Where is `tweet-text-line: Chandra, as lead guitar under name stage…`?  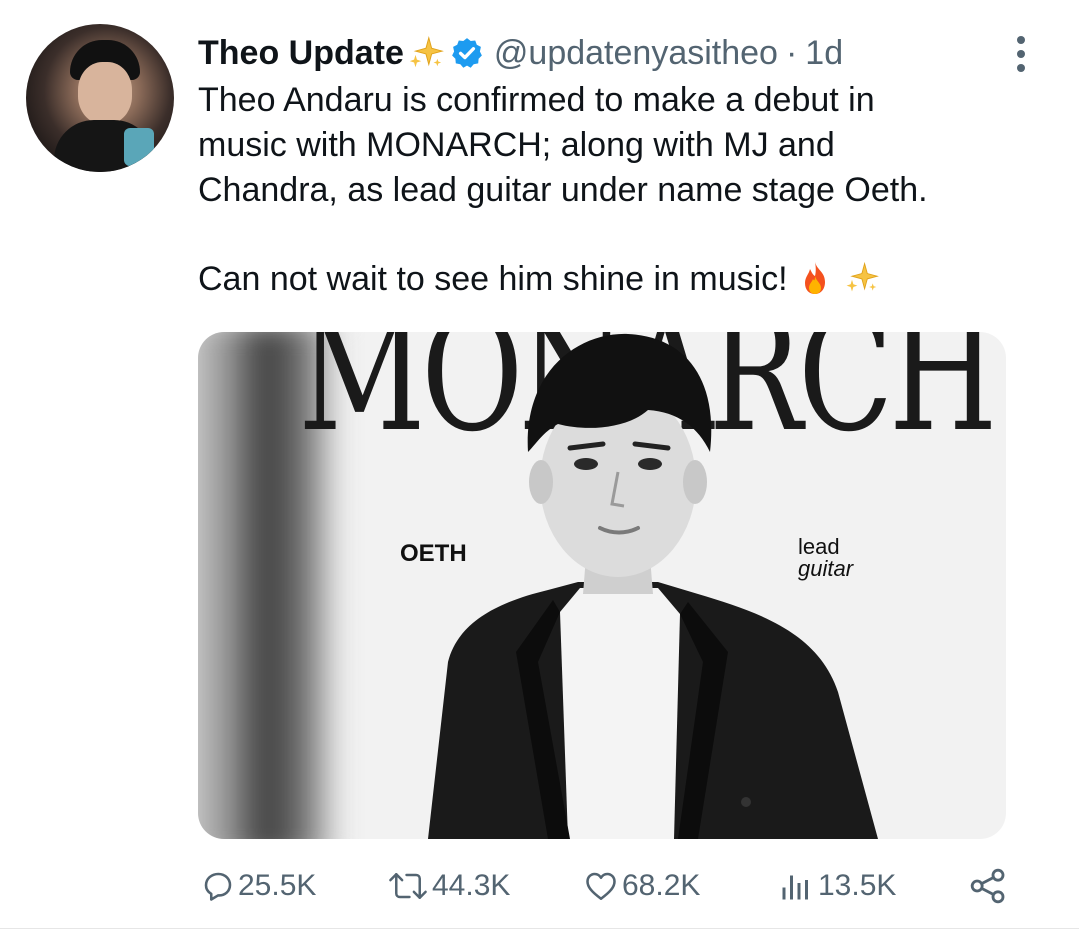
tweet-text-line: Chandra, as lead guitar under name stage… is located at coordinates (563, 190).